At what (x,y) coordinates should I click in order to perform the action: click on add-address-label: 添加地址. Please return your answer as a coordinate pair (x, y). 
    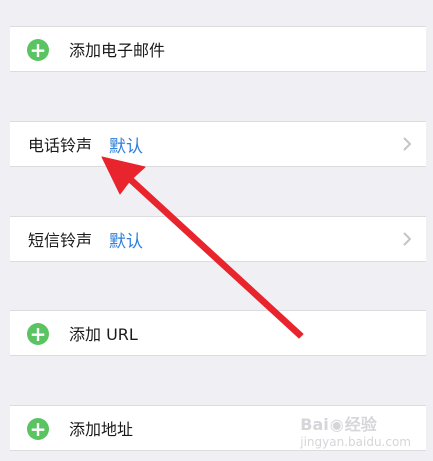
    Looking at the image, I should click on (101, 429).